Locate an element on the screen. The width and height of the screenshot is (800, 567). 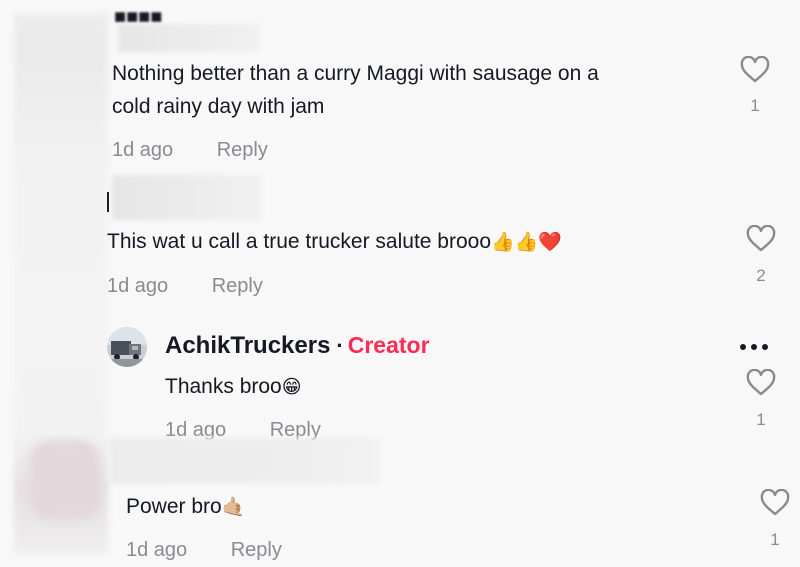
more-dots-icon is located at coordinates (754, 347).